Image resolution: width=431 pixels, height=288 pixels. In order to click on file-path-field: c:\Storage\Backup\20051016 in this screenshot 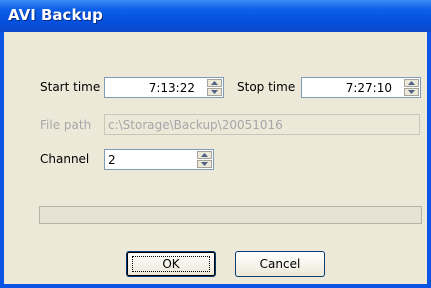, I will do `click(262, 124)`.